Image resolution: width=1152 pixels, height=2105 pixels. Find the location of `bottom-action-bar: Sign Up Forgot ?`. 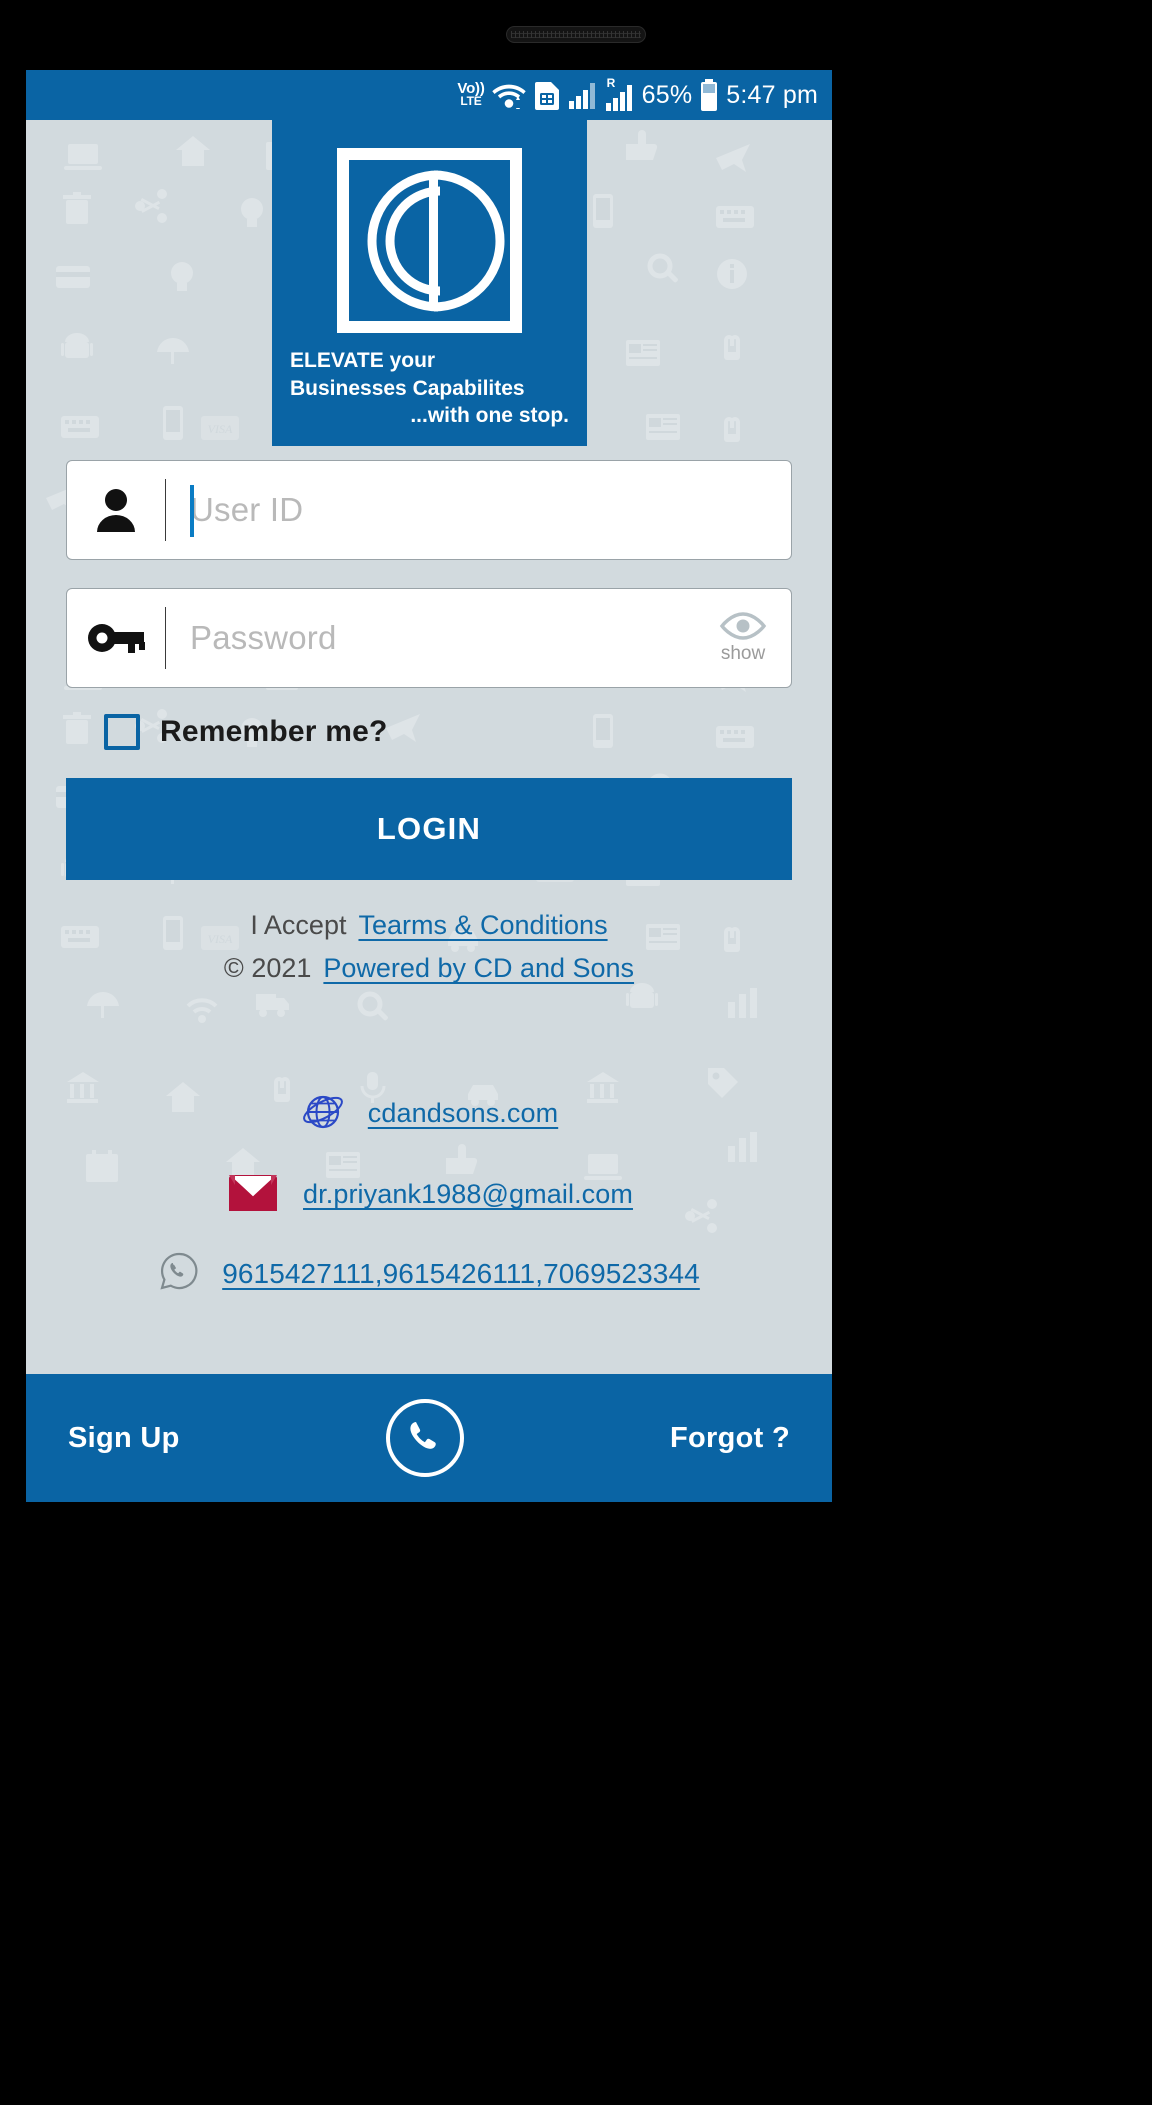

bottom-action-bar: Sign Up Forgot ? is located at coordinates (429, 1438).